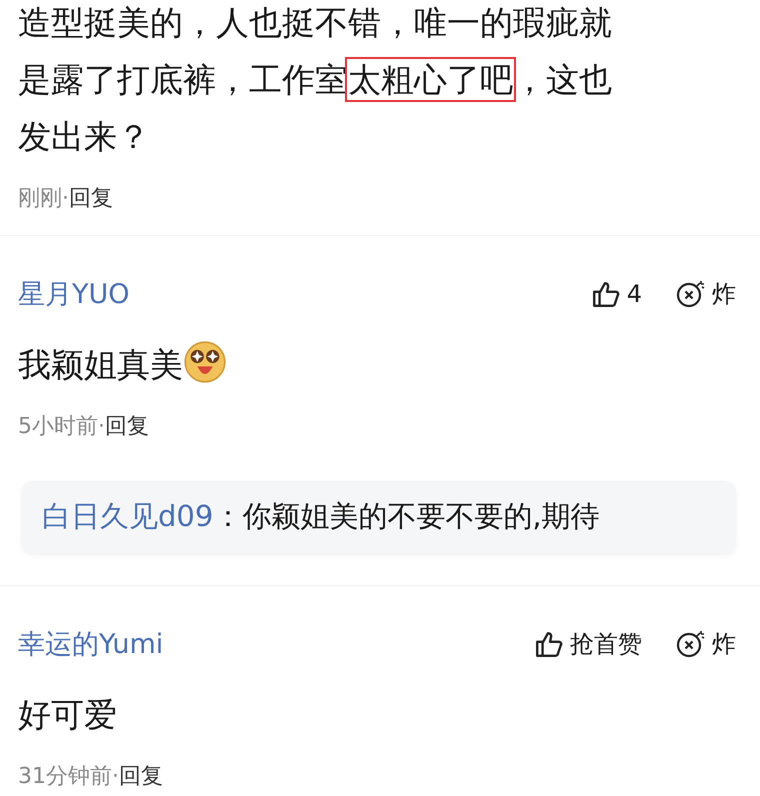 This screenshot has height=796, width=760. What do you see at coordinates (406, 516) in the screenshot?
I see `reply-text: ：你颖姐美的不要不要的,期待` at bounding box center [406, 516].